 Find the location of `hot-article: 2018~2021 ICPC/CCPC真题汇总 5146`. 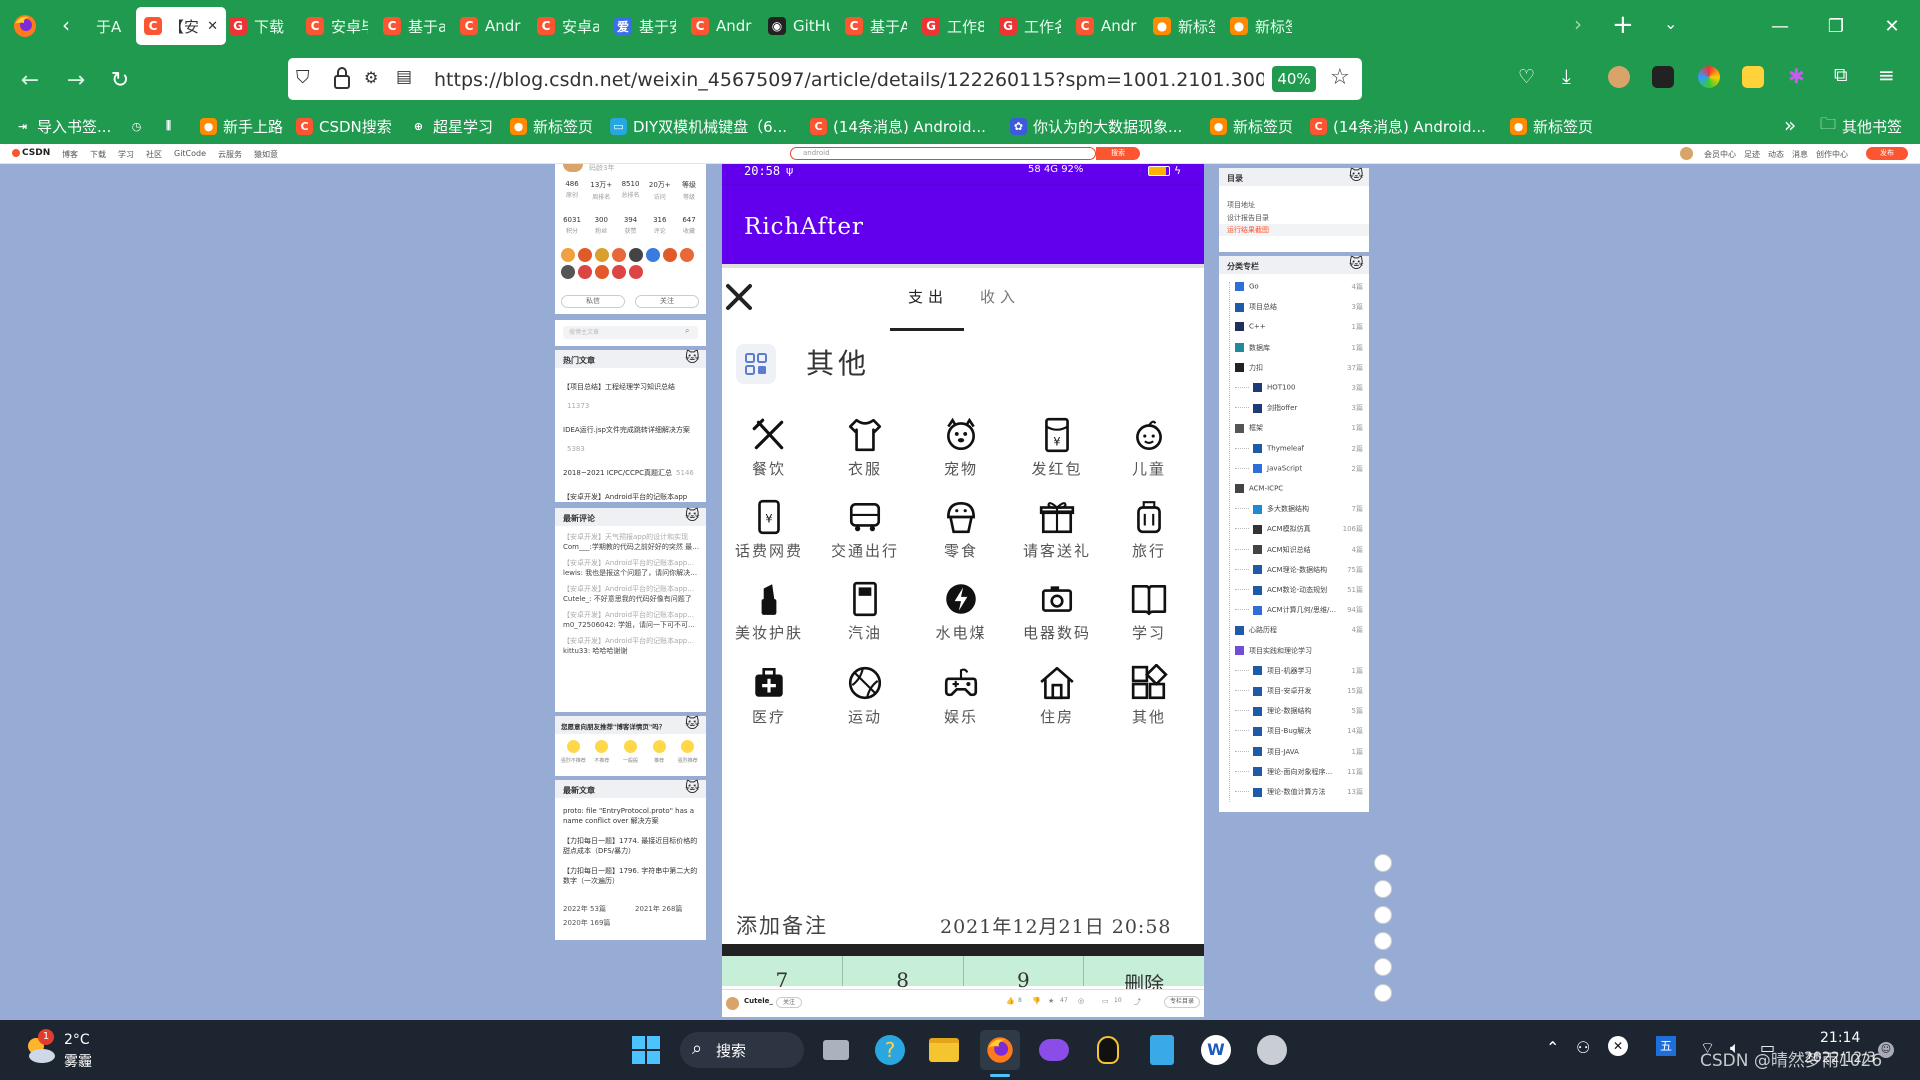

hot-article: 2018~2021 ICPC/CCPC真题汇总 5146 is located at coordinates (632, 469).